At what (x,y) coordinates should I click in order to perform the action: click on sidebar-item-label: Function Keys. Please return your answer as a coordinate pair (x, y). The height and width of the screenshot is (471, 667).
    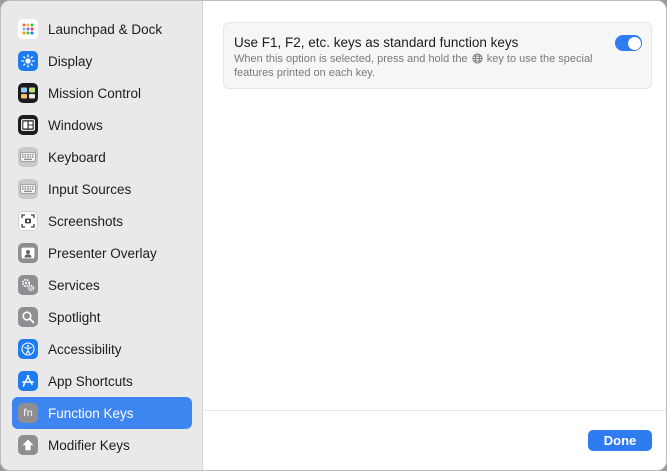
    Looking at the image, I should click on (91, 413).